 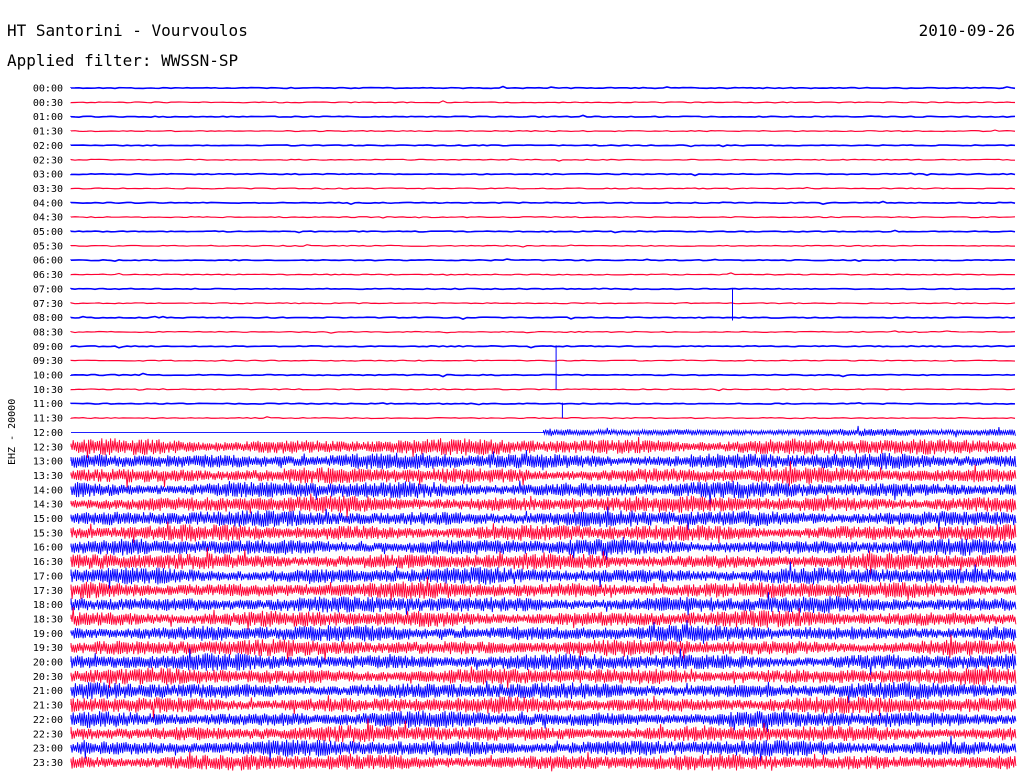 I want to click on row-time-label: 10:00, so click(x=48, y=376).